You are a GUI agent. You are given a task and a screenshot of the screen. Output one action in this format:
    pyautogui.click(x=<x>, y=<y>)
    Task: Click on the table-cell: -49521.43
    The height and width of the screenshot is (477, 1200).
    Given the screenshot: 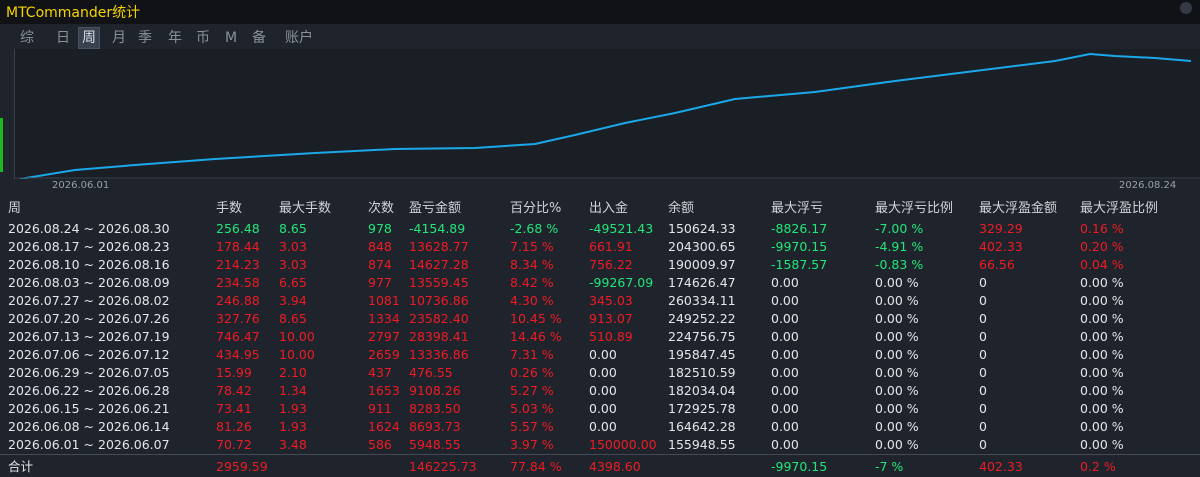 What is the action you would take?
    pyautogui.click(x=628, y=229)
    